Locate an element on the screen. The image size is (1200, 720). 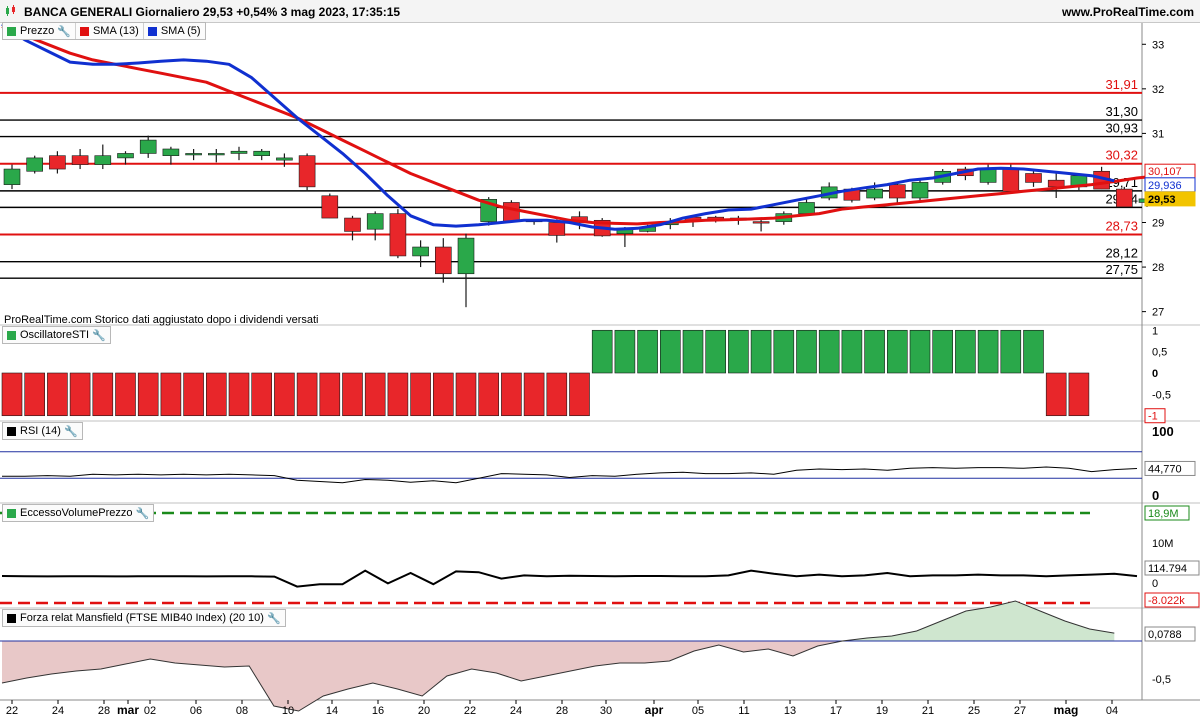
sti-tick-label: -1 is located at coordinates (1153, 417).